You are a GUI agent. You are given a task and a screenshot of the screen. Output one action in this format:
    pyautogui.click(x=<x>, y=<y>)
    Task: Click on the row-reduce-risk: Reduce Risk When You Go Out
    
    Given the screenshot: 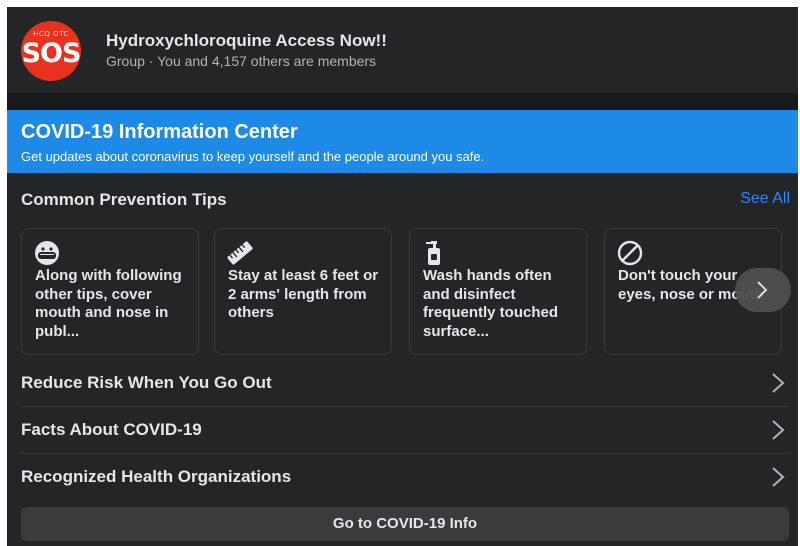 What is the action you would take?
    pyautogui.click(x=405, y=383)
    